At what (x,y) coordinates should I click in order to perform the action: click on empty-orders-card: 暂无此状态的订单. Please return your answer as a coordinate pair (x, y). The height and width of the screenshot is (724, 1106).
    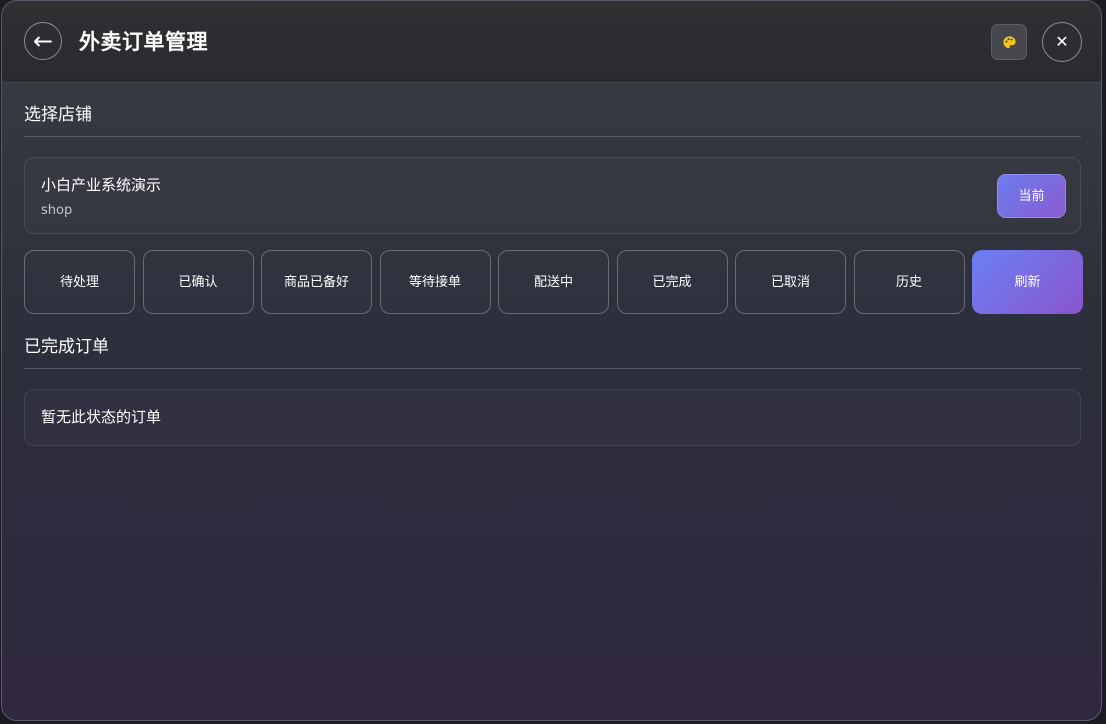
    Looking at the image, I should click on (552, 417).